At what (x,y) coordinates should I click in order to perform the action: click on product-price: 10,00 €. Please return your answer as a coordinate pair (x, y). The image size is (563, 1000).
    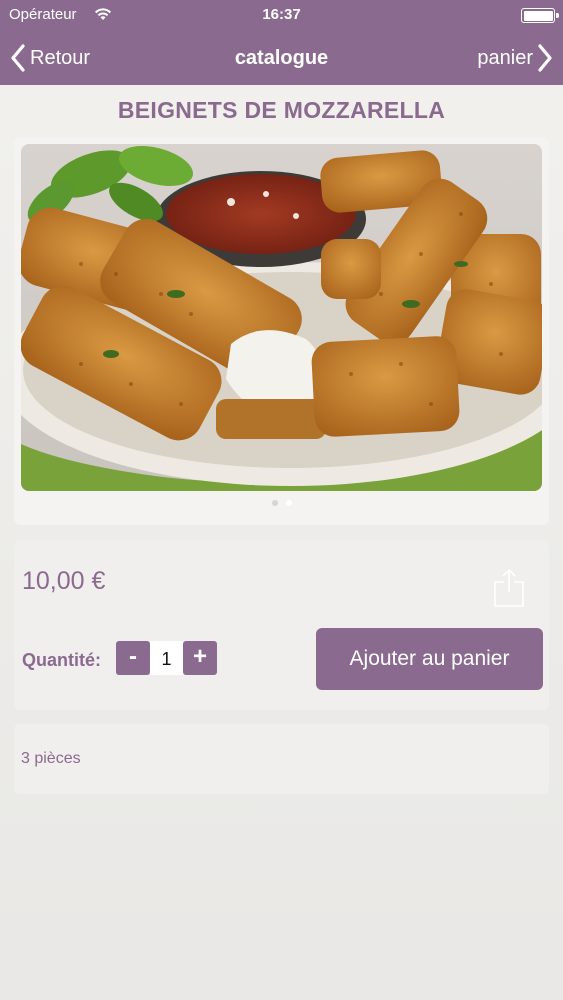
    Looking at the image, I should click on (64, 581).